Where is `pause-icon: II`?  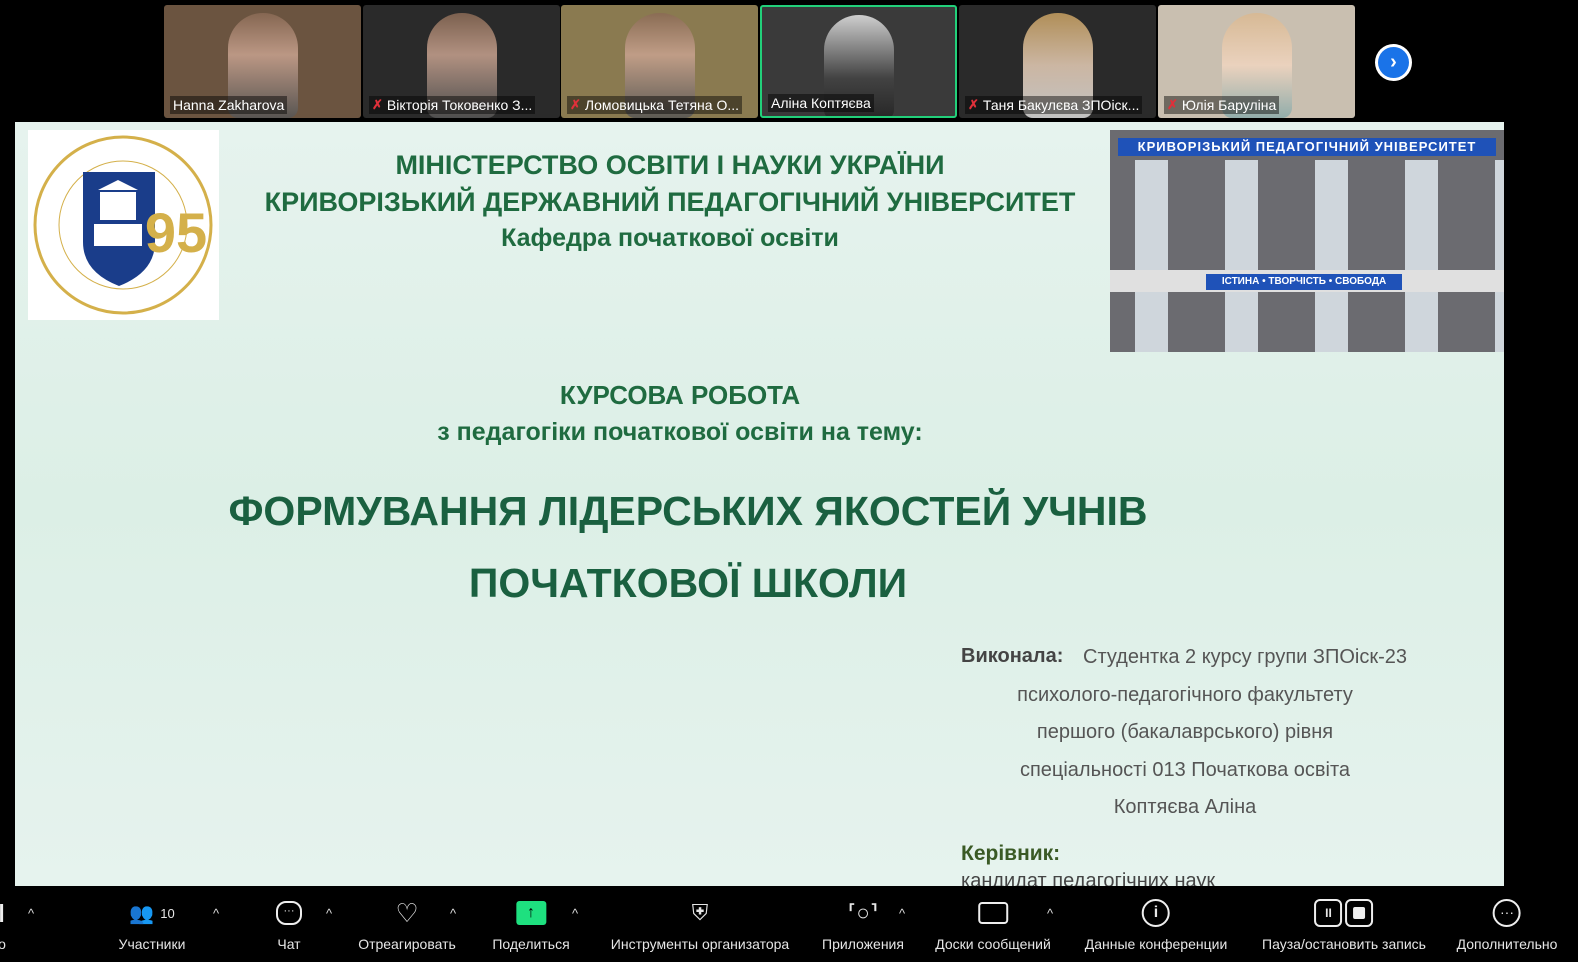
pause-icon: II is located at coordinates (1328, 913).